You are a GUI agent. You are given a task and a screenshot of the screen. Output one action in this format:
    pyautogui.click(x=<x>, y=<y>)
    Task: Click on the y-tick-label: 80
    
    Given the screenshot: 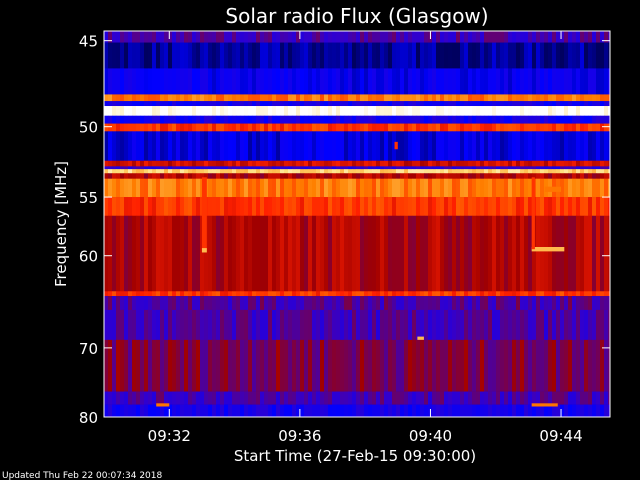 What is the action you would take?
    pyautogui.click(x=88, y=418)
    